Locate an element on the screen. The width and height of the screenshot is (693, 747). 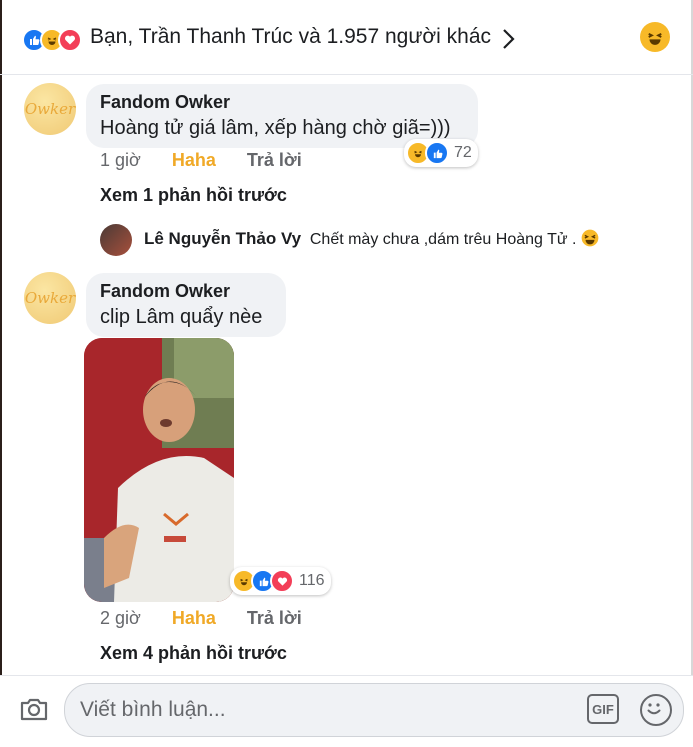
comment-text: clip Lâm quẩy nèe is located at coordinates (181, 317).